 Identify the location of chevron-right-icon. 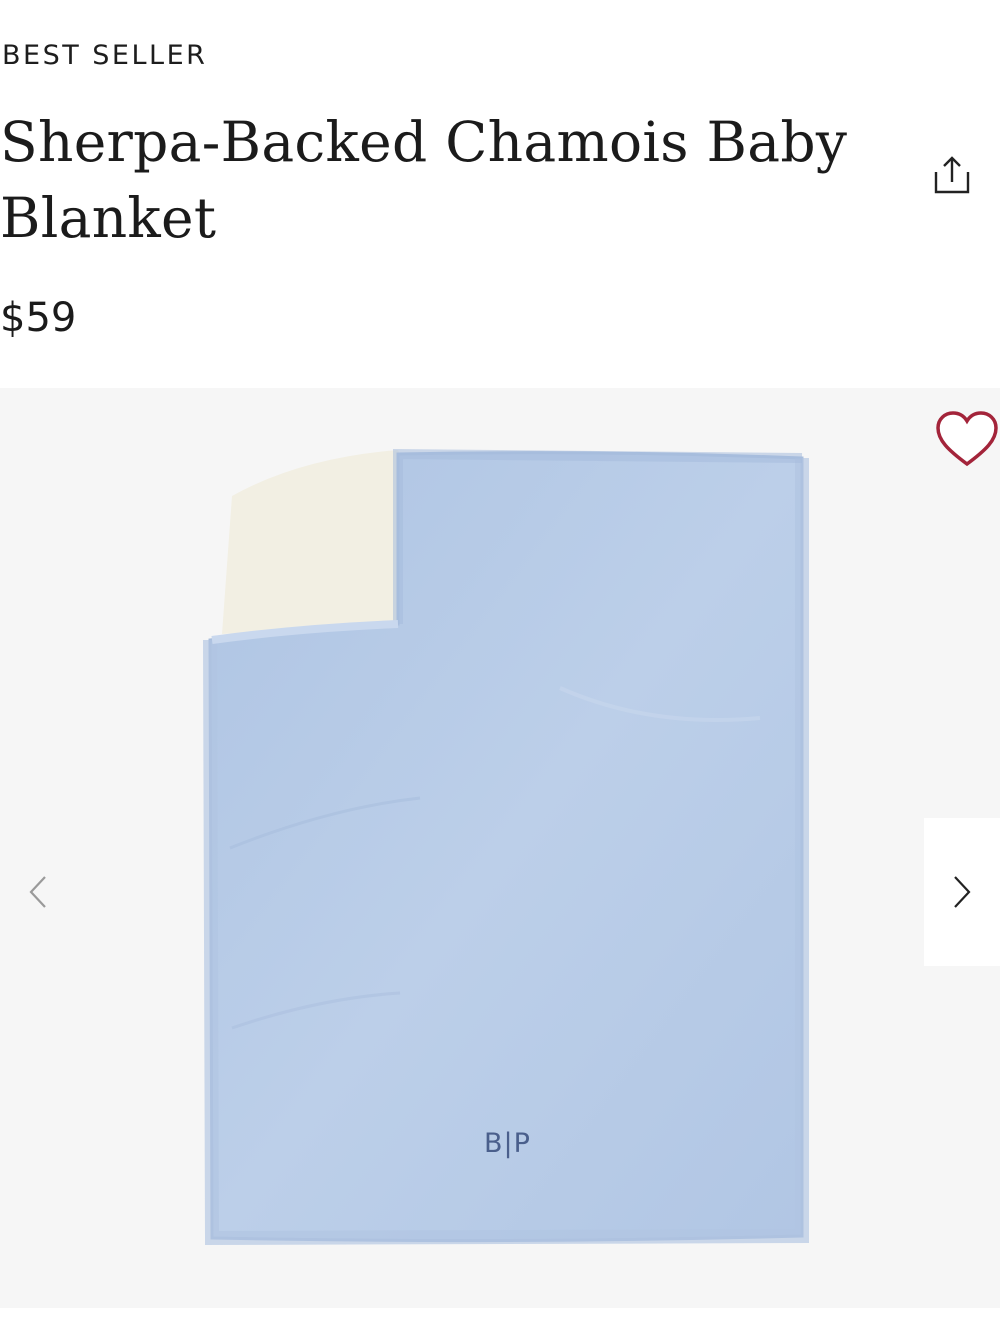
(962, 892).